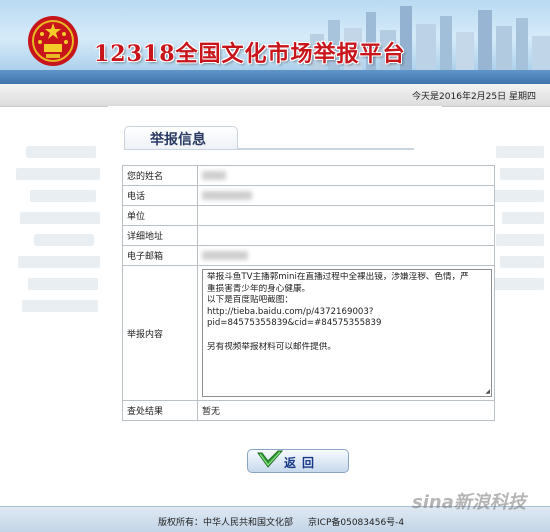 This screenshot has height=532, width=550. I want to click on site-title: 12318全国文化市场举报平台, so click(250, 54).